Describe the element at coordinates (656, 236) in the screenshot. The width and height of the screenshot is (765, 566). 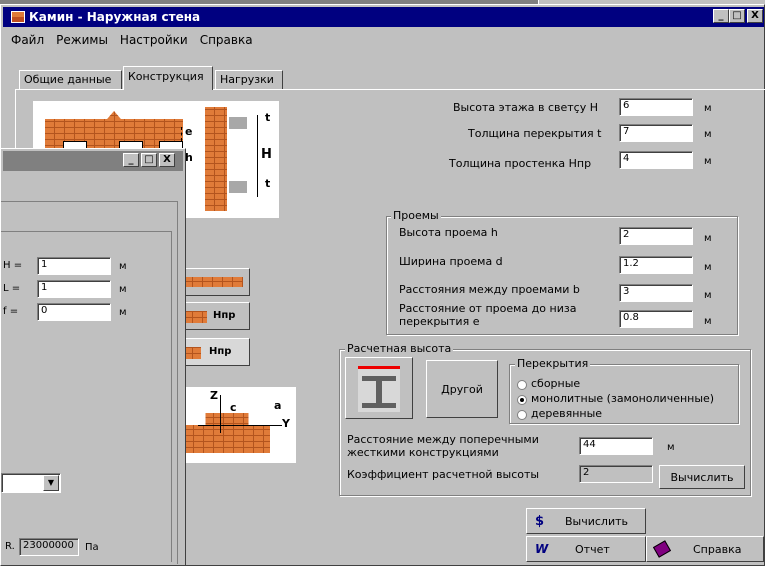
I see `opening-height-input: 2` at that location.